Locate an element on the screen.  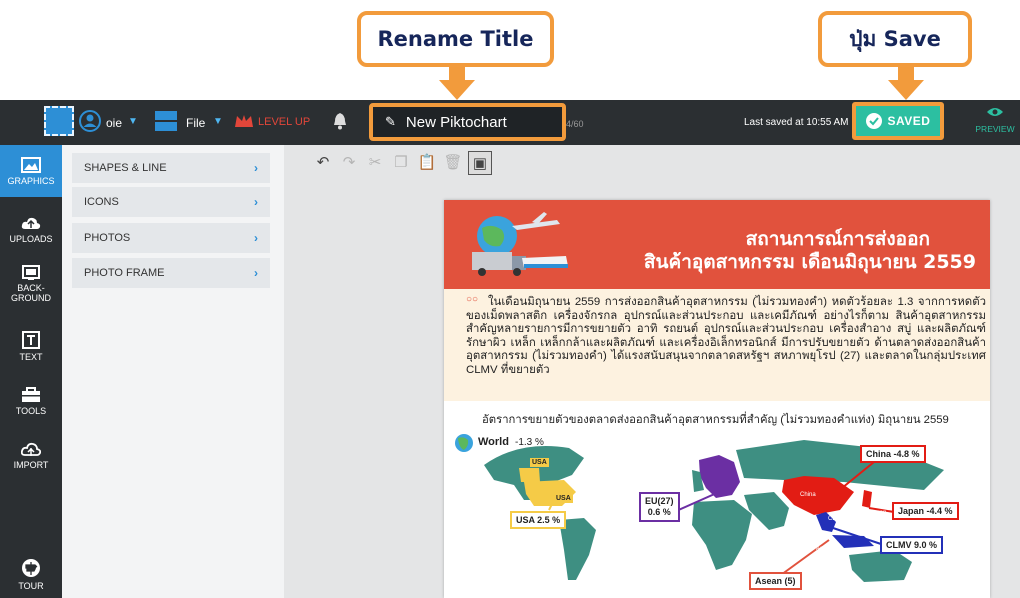
rename-title-callout-text: Rename Title is located at coordinates (455, 39).